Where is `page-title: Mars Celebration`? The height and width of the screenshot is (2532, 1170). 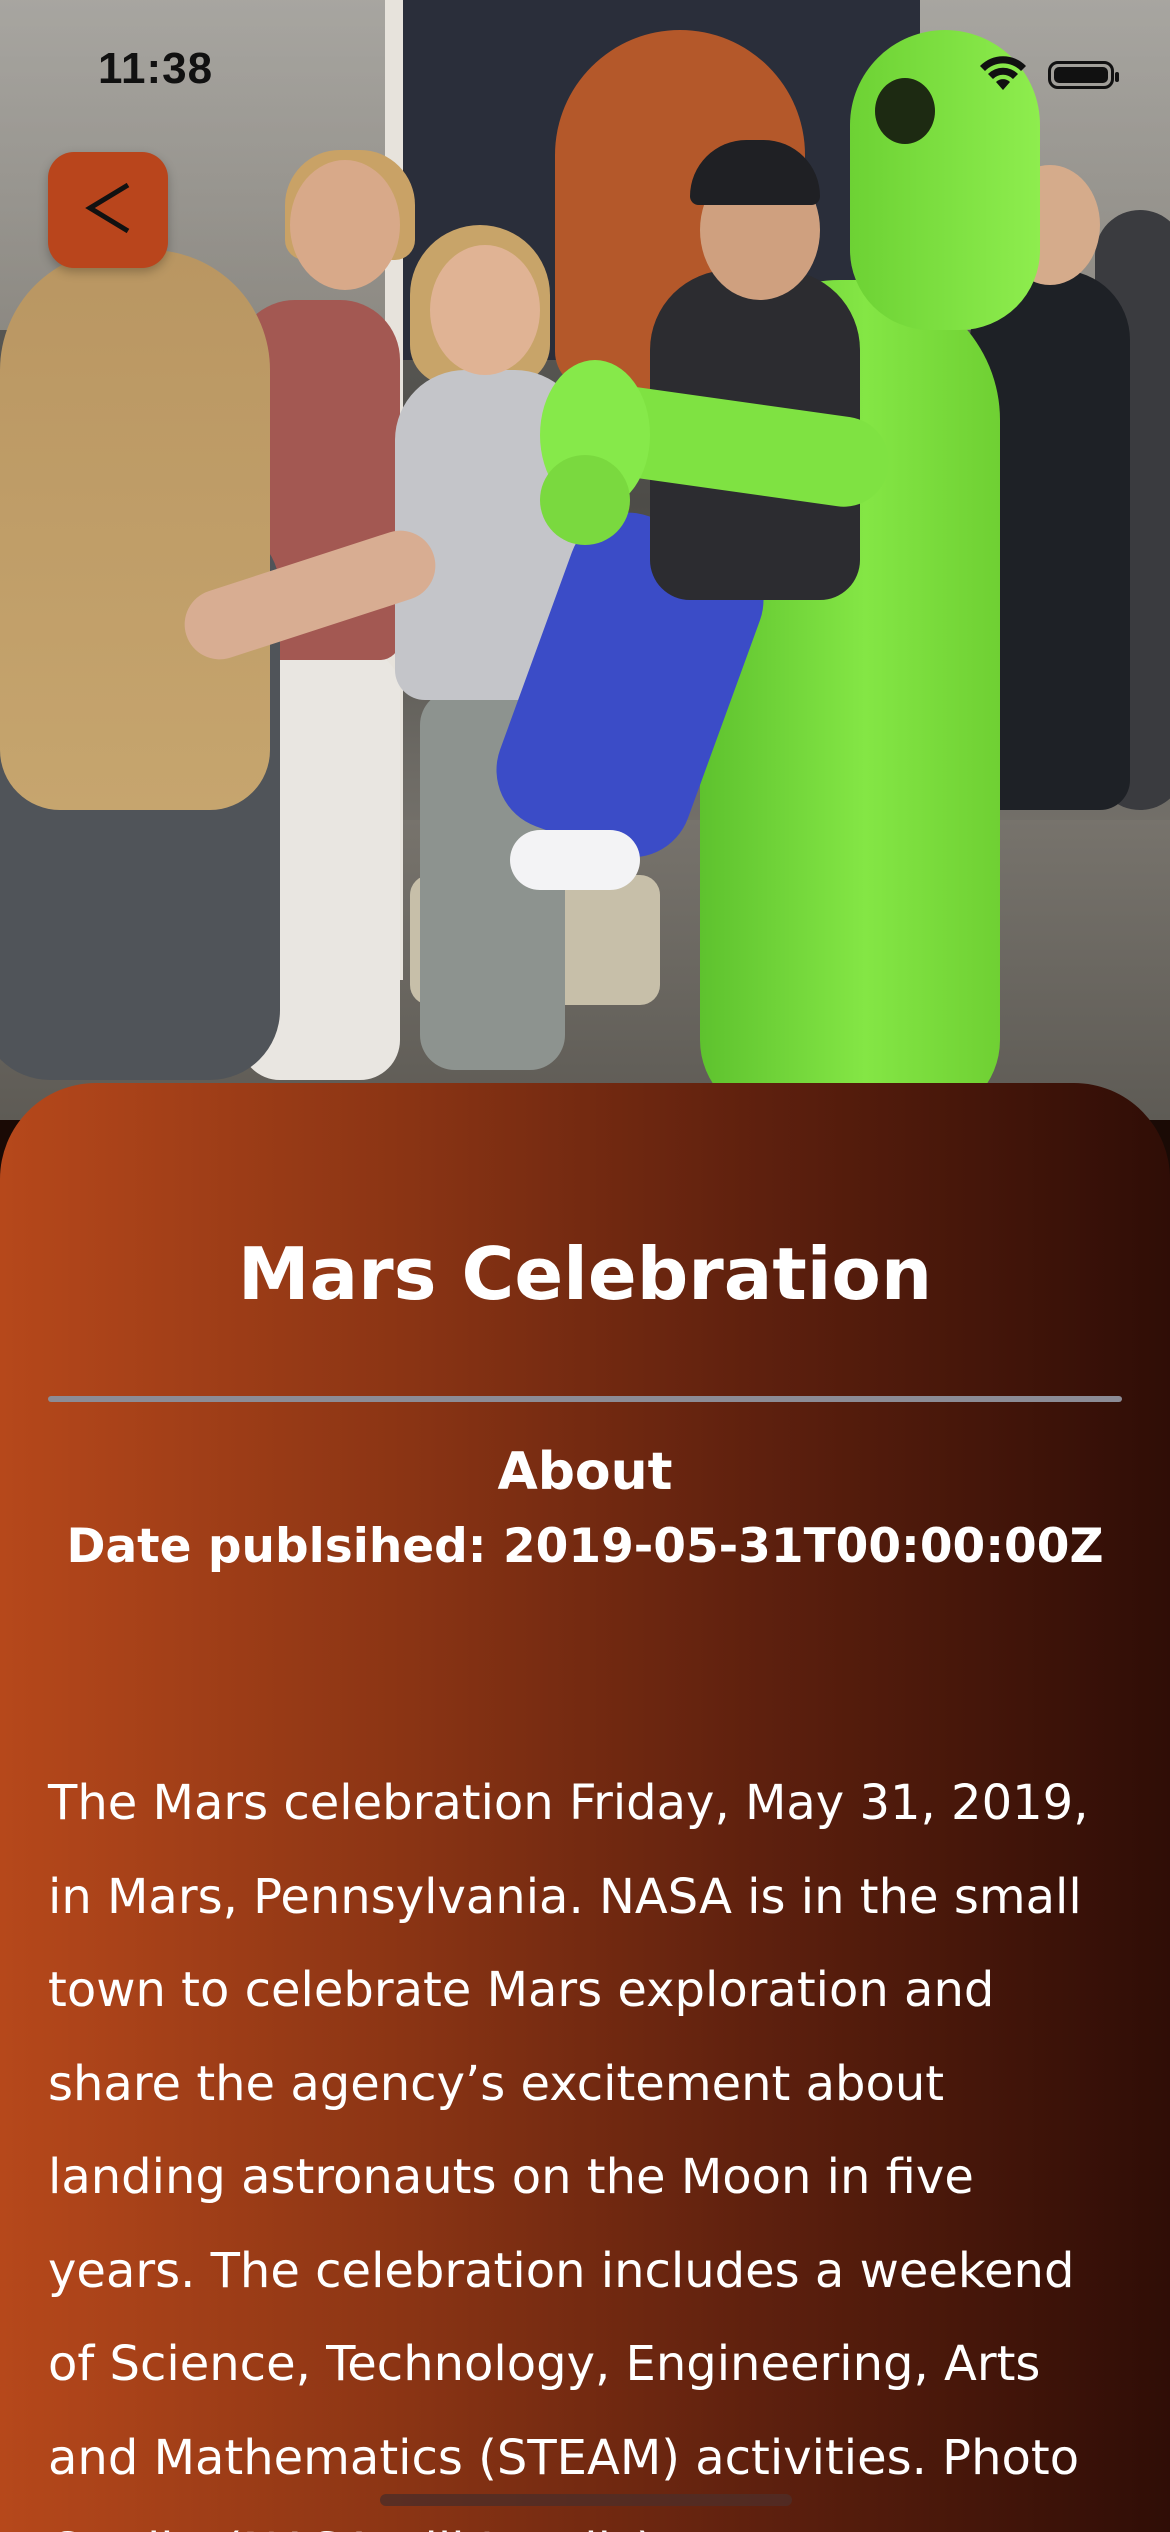
page-title: Mars Celebration is located at coordinates (585, 1274).